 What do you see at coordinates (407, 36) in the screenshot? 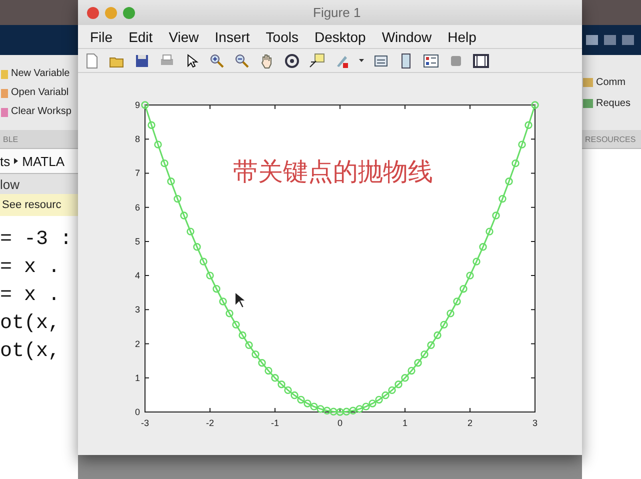
I see `menu-item: Window` at bounding box center [407, 36].